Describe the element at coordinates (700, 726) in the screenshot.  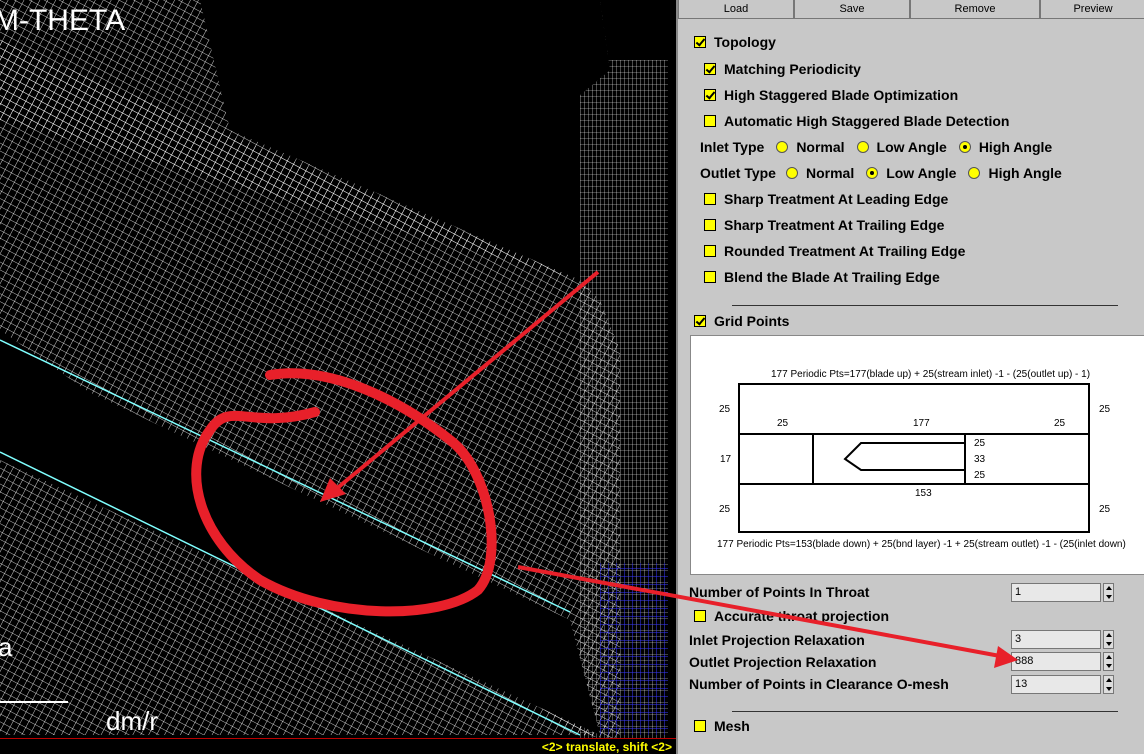
I see `mesh-checkbox` at that location.